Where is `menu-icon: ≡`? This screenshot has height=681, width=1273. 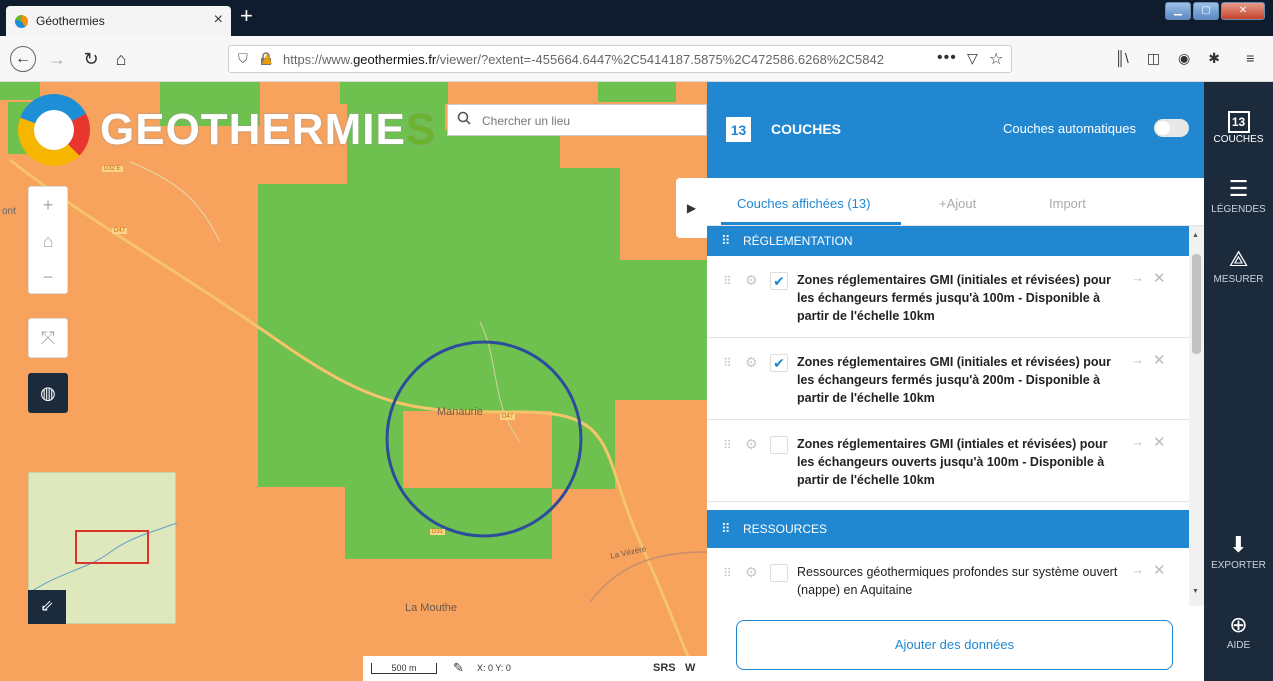 menu-icon: ≡ is located at coordinates (1250, 59).